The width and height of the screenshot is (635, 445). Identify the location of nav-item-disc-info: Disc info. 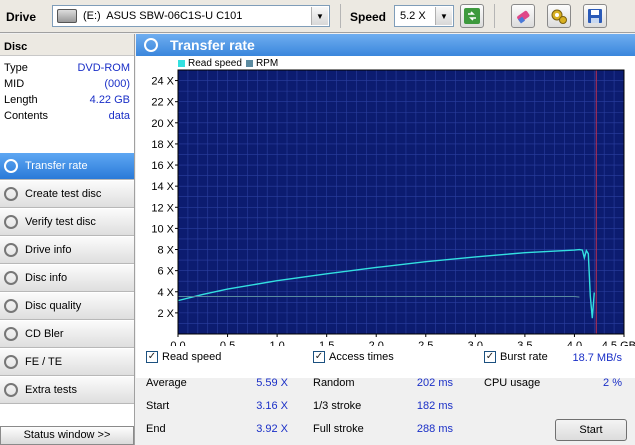
(67, 278).